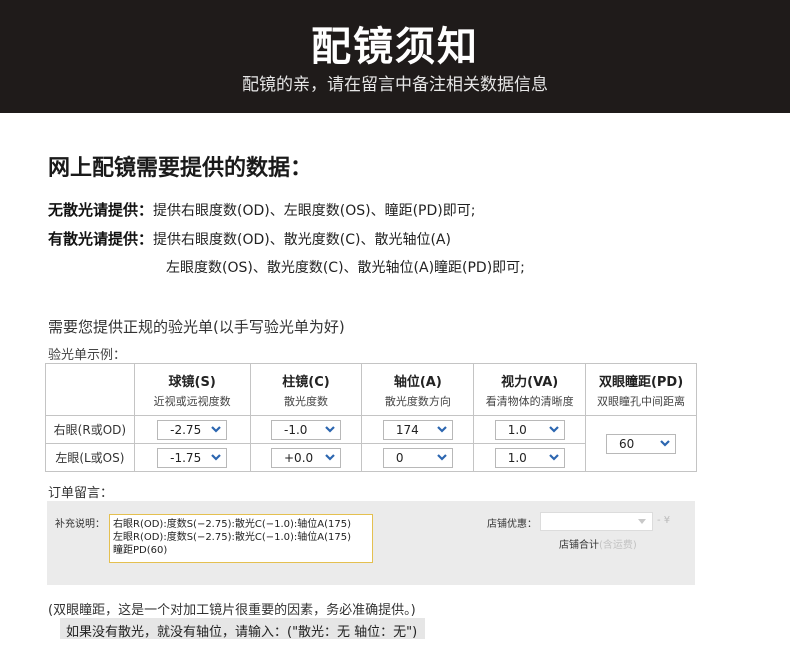 This screenshot has height=658, width=790. Describe the element at coordinates (90, 457) in the screenshot. I see `eye-label: 左眼(L或OS)` at that location.